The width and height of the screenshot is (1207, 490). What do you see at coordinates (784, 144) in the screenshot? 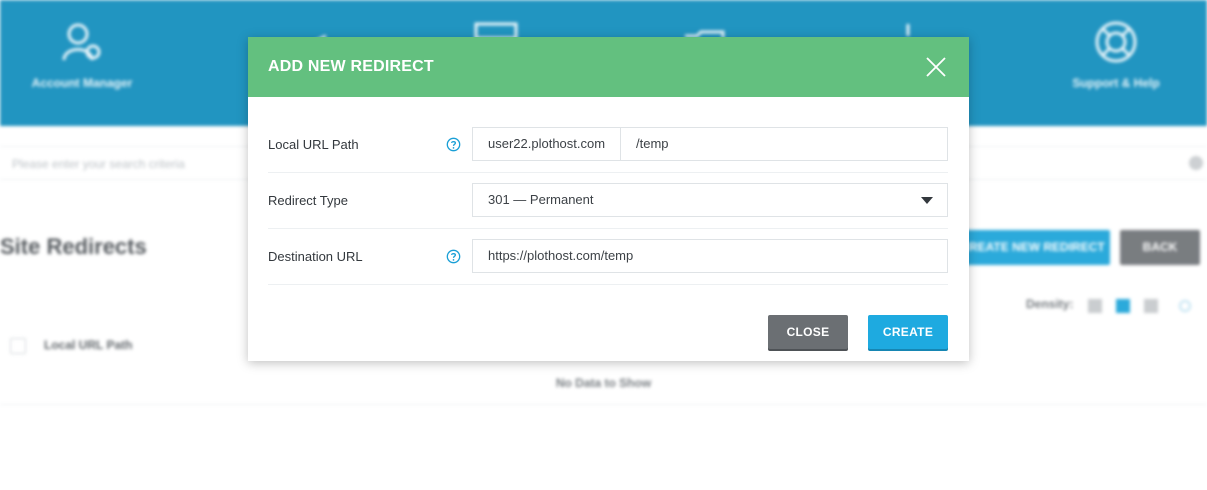
I see `local-path-input: /temp` at bounding box center [784, 144].